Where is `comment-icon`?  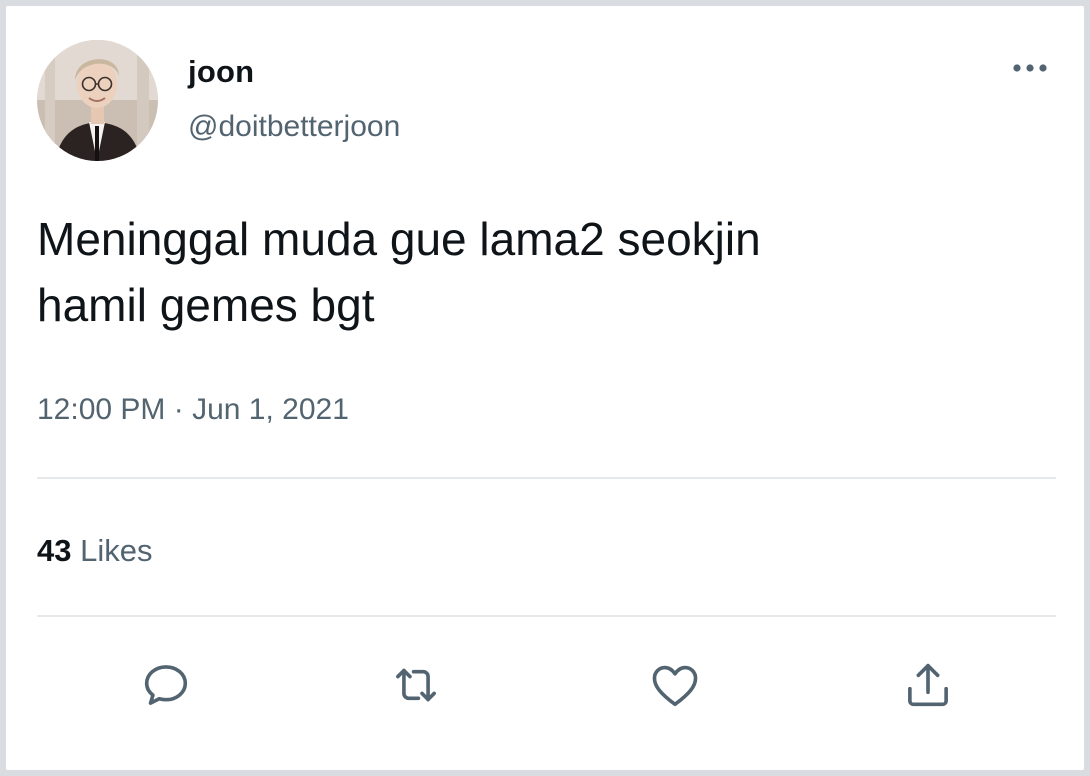 comment-icon is located at coordinates (166, 685).